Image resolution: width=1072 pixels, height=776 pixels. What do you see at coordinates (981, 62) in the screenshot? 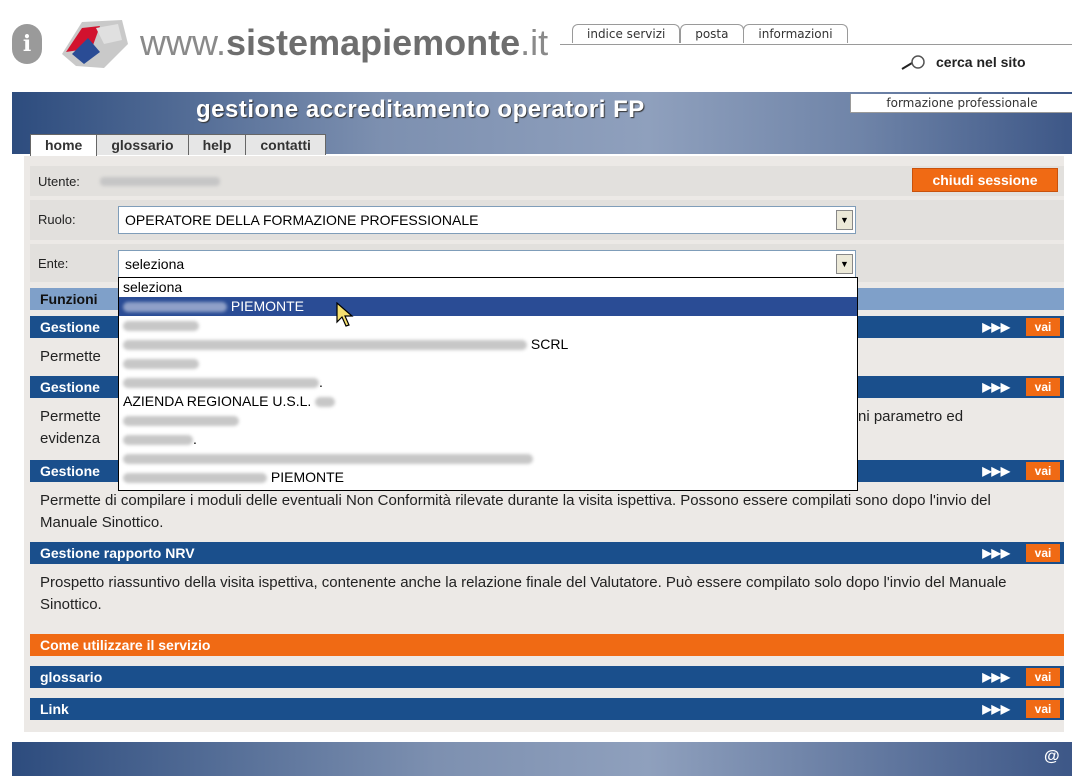
I see `search-label: cerca nel sito` at bounding box center [981, 62].